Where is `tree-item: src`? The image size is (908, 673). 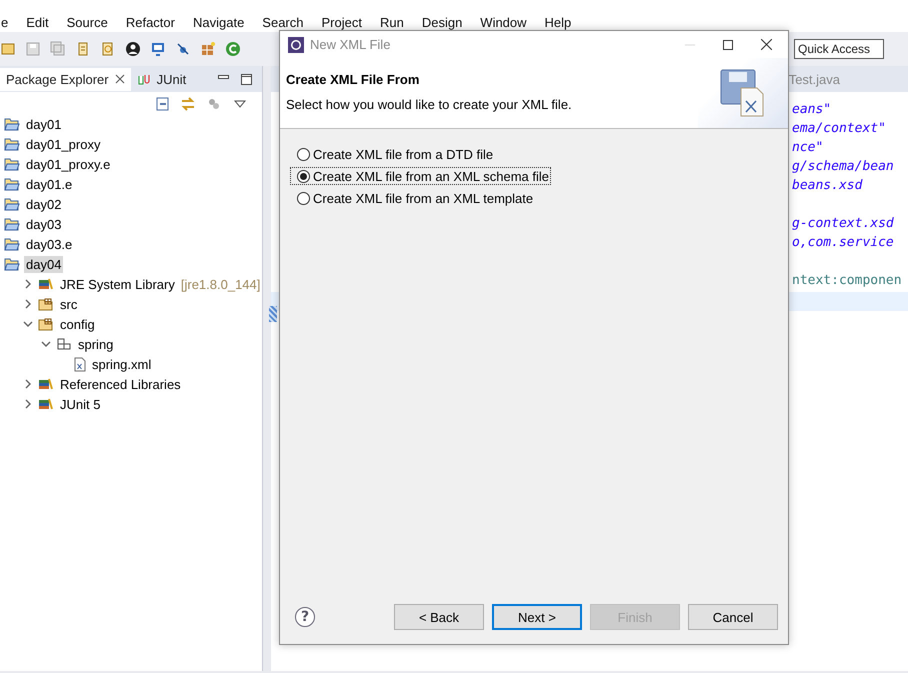
tree-item: src is located at coordinates (69, 304).